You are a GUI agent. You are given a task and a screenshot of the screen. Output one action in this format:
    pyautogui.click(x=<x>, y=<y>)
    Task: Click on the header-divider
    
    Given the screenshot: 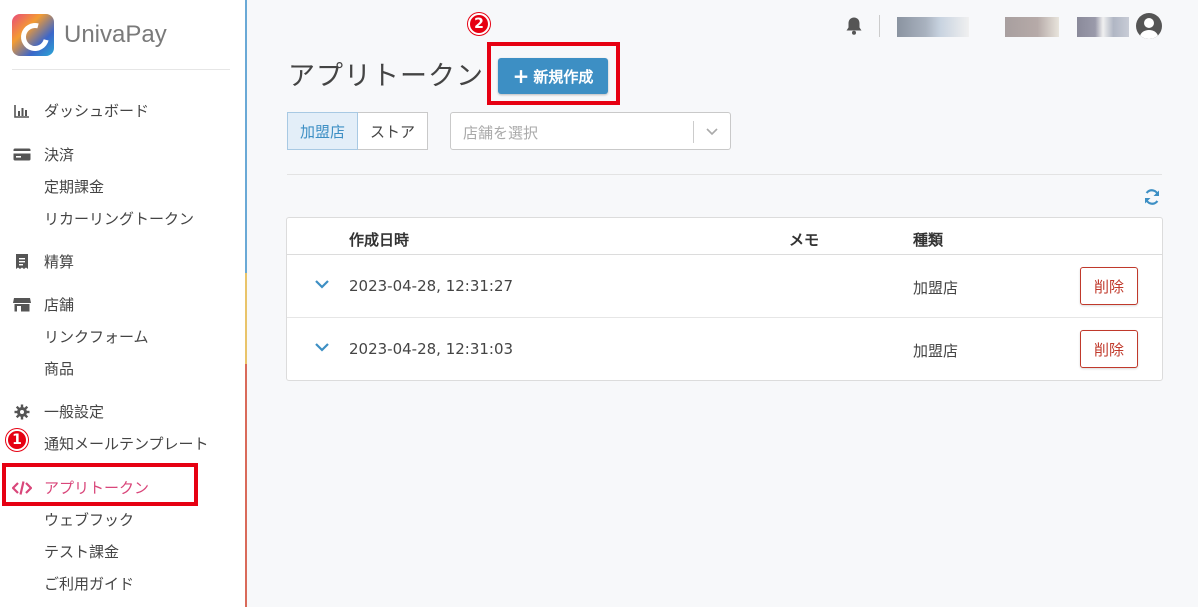 What is the action you would take?
    pyautogui.click(x=879, y=26)
    